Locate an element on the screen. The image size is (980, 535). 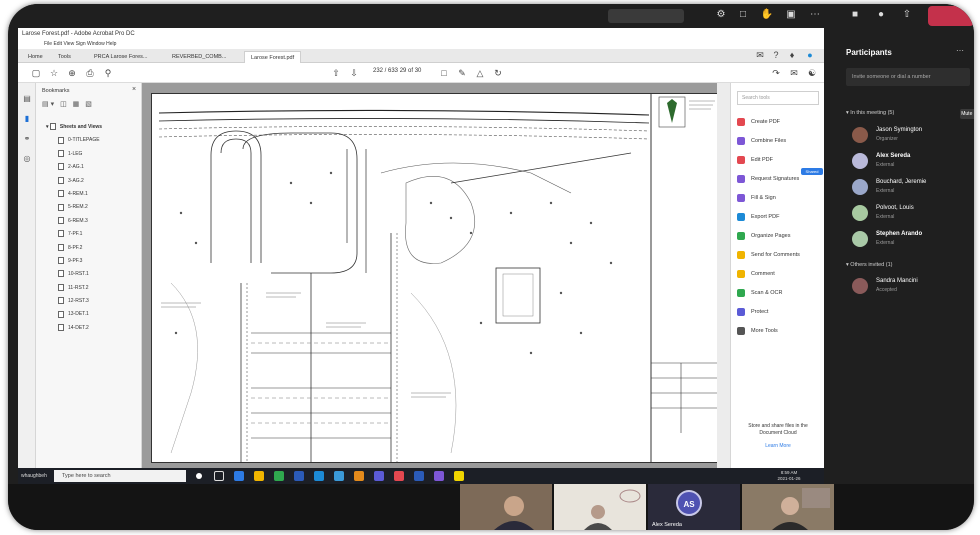
outlook-icon is located at coordinates (319, 476).